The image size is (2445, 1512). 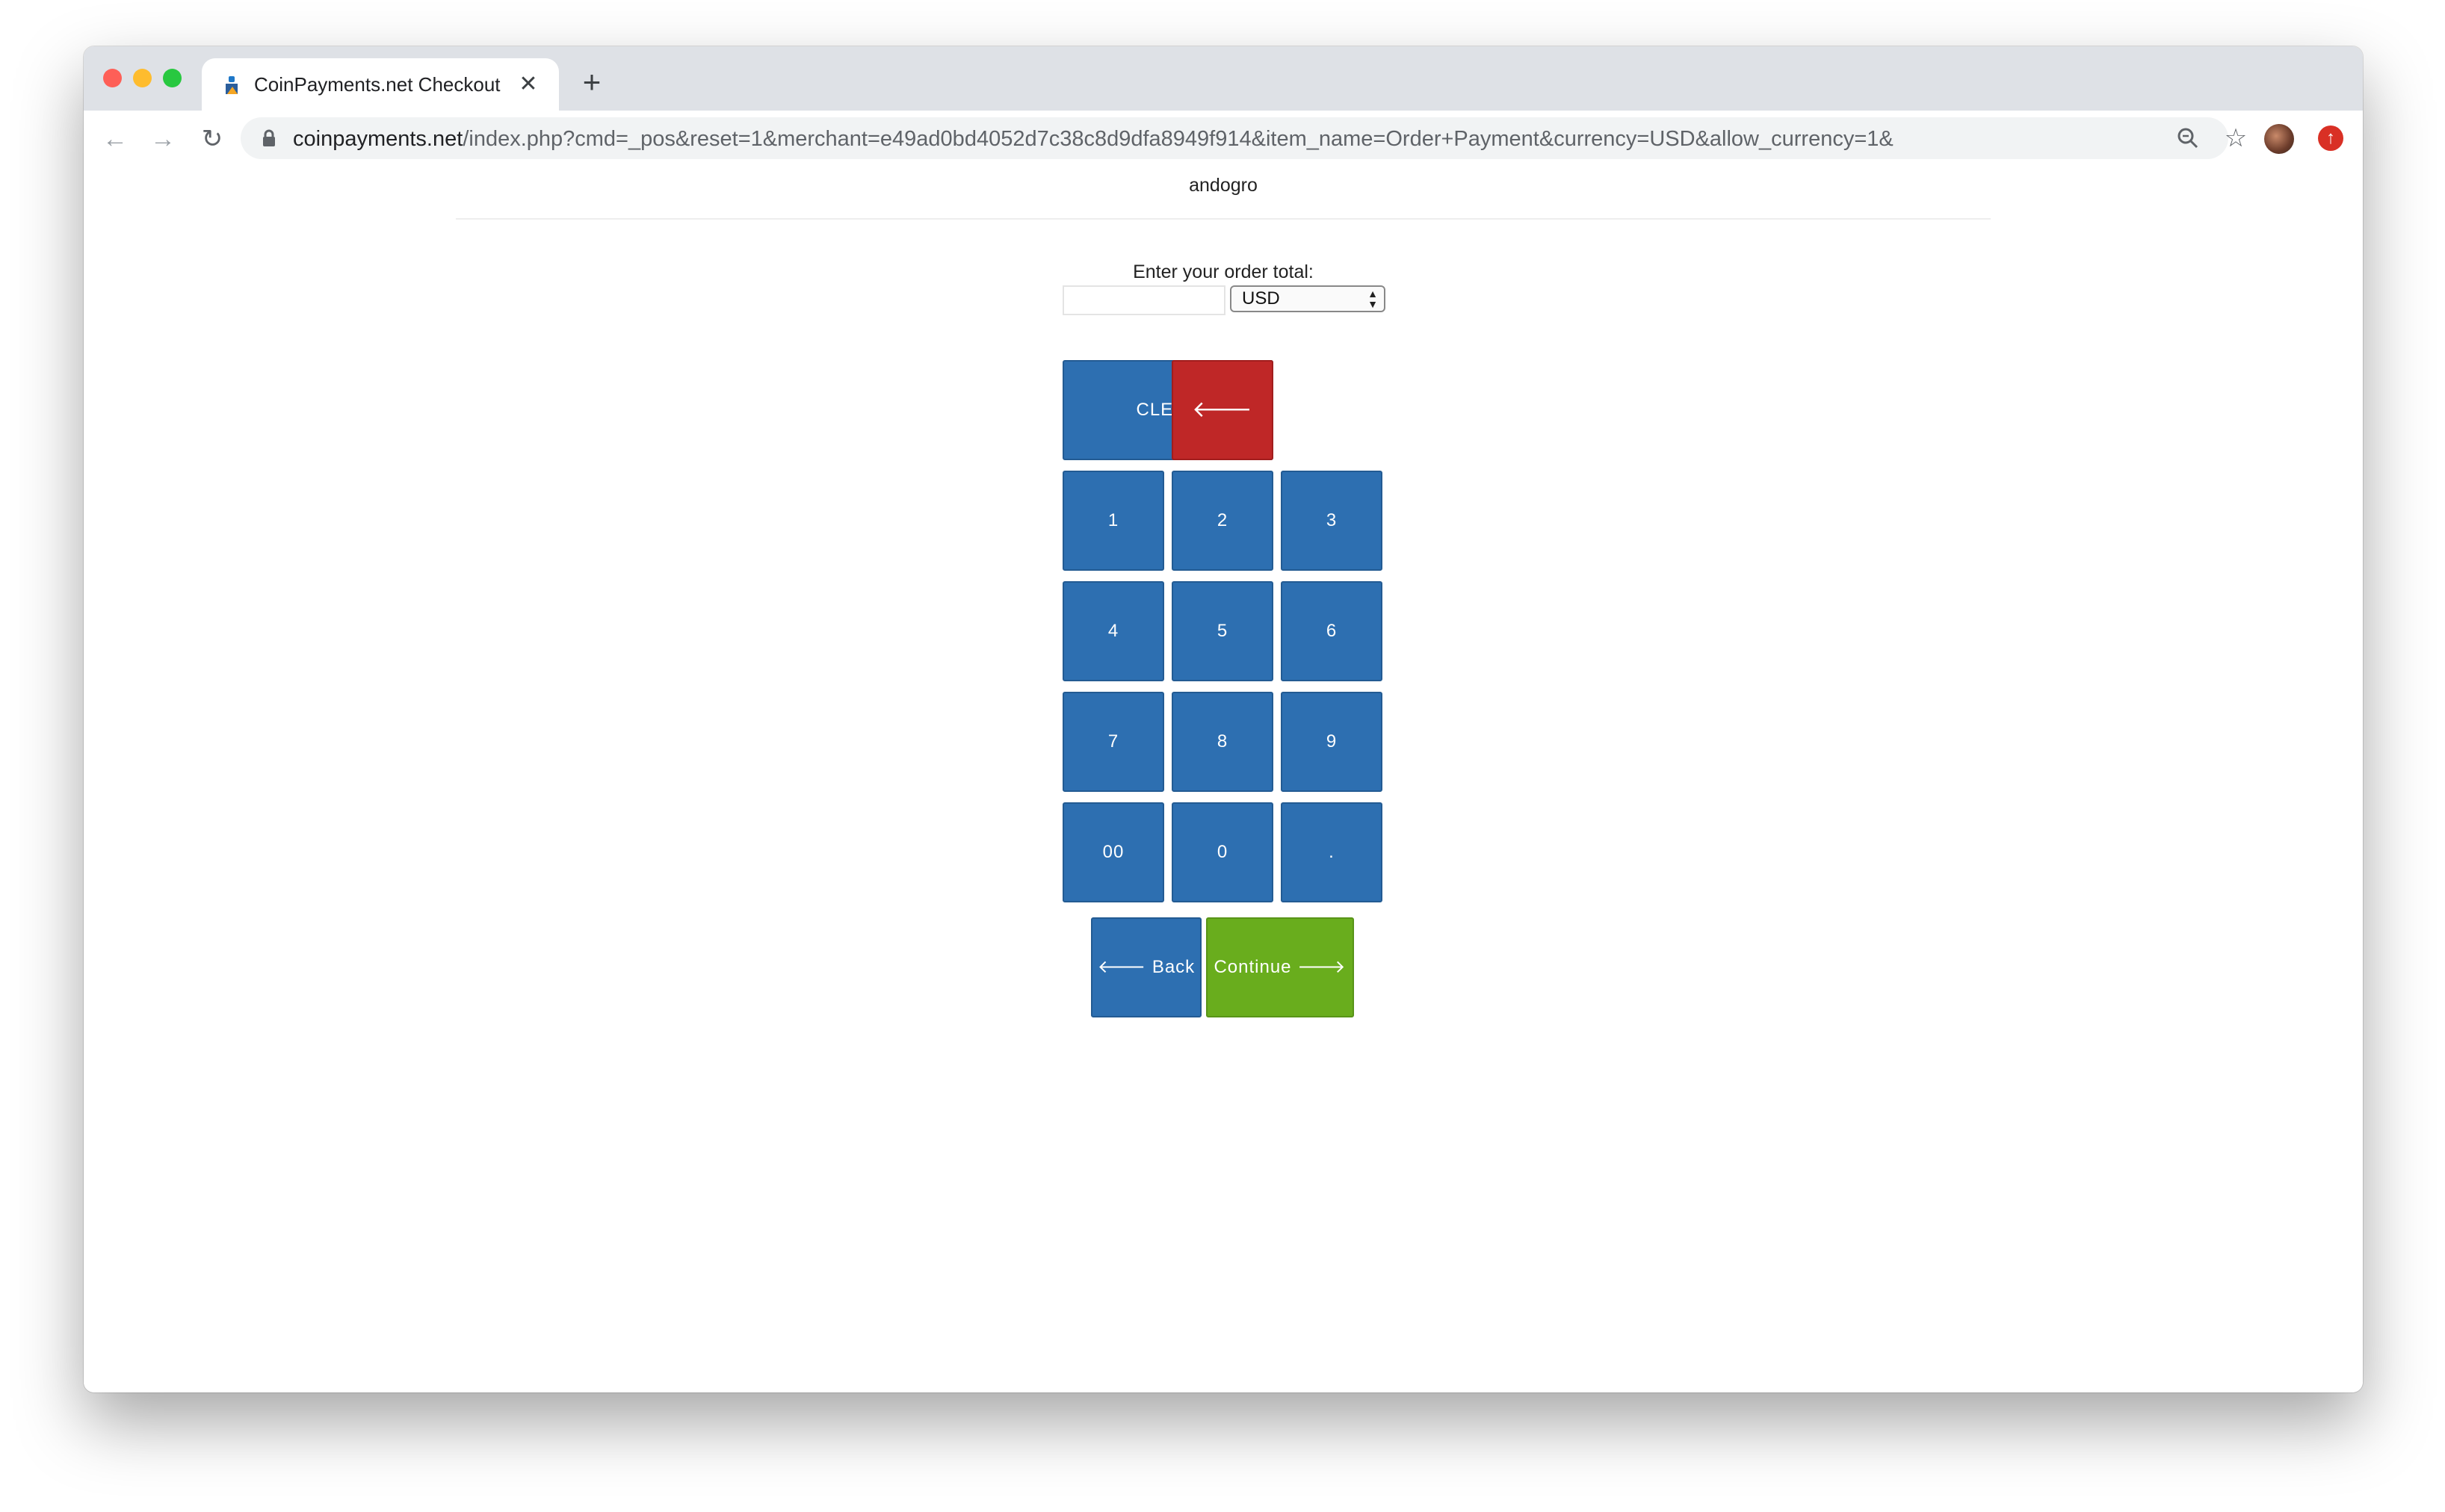 I want to click on key-6-button: 6, so click(x=1331, y=631).